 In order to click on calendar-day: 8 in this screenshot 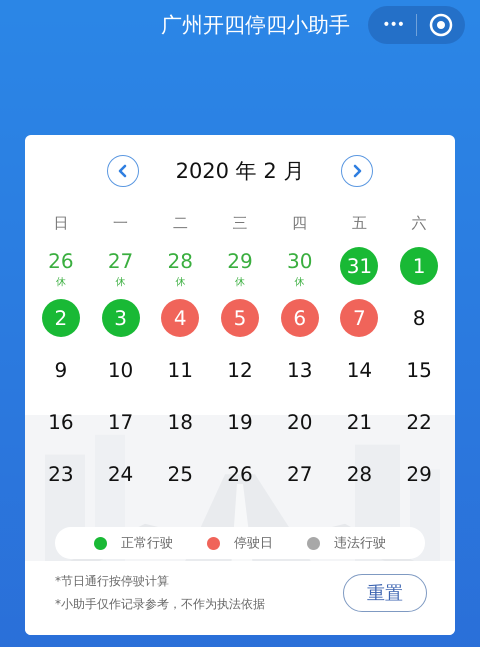, I will do `click(419, 318)`.